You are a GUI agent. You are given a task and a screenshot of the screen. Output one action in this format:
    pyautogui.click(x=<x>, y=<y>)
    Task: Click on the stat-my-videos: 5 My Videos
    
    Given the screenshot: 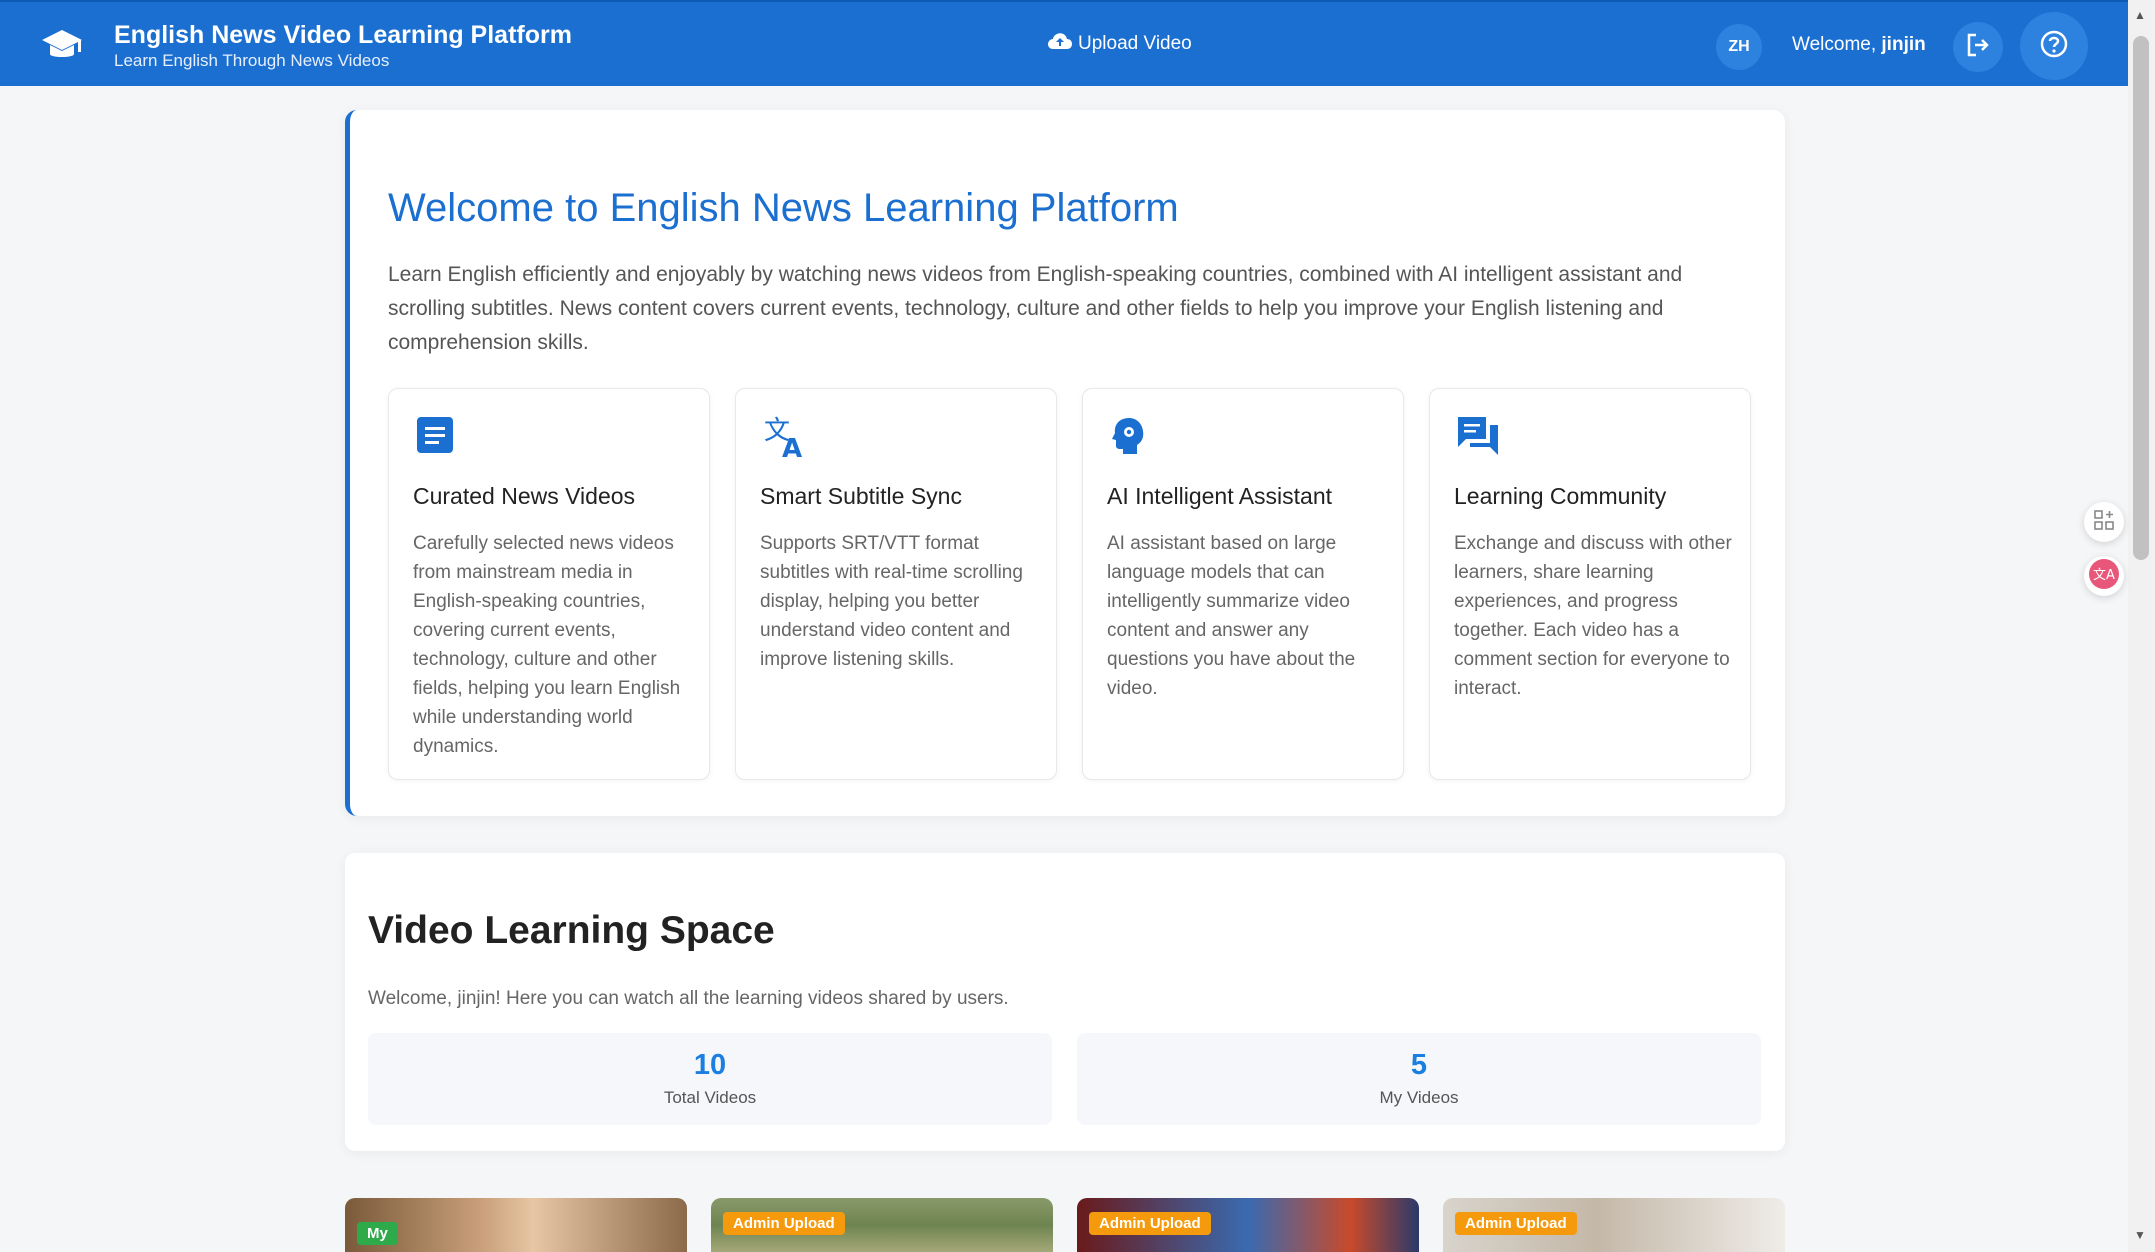 What is the action you would take?
    pyautogui.click(x=1419, y=1079)
    